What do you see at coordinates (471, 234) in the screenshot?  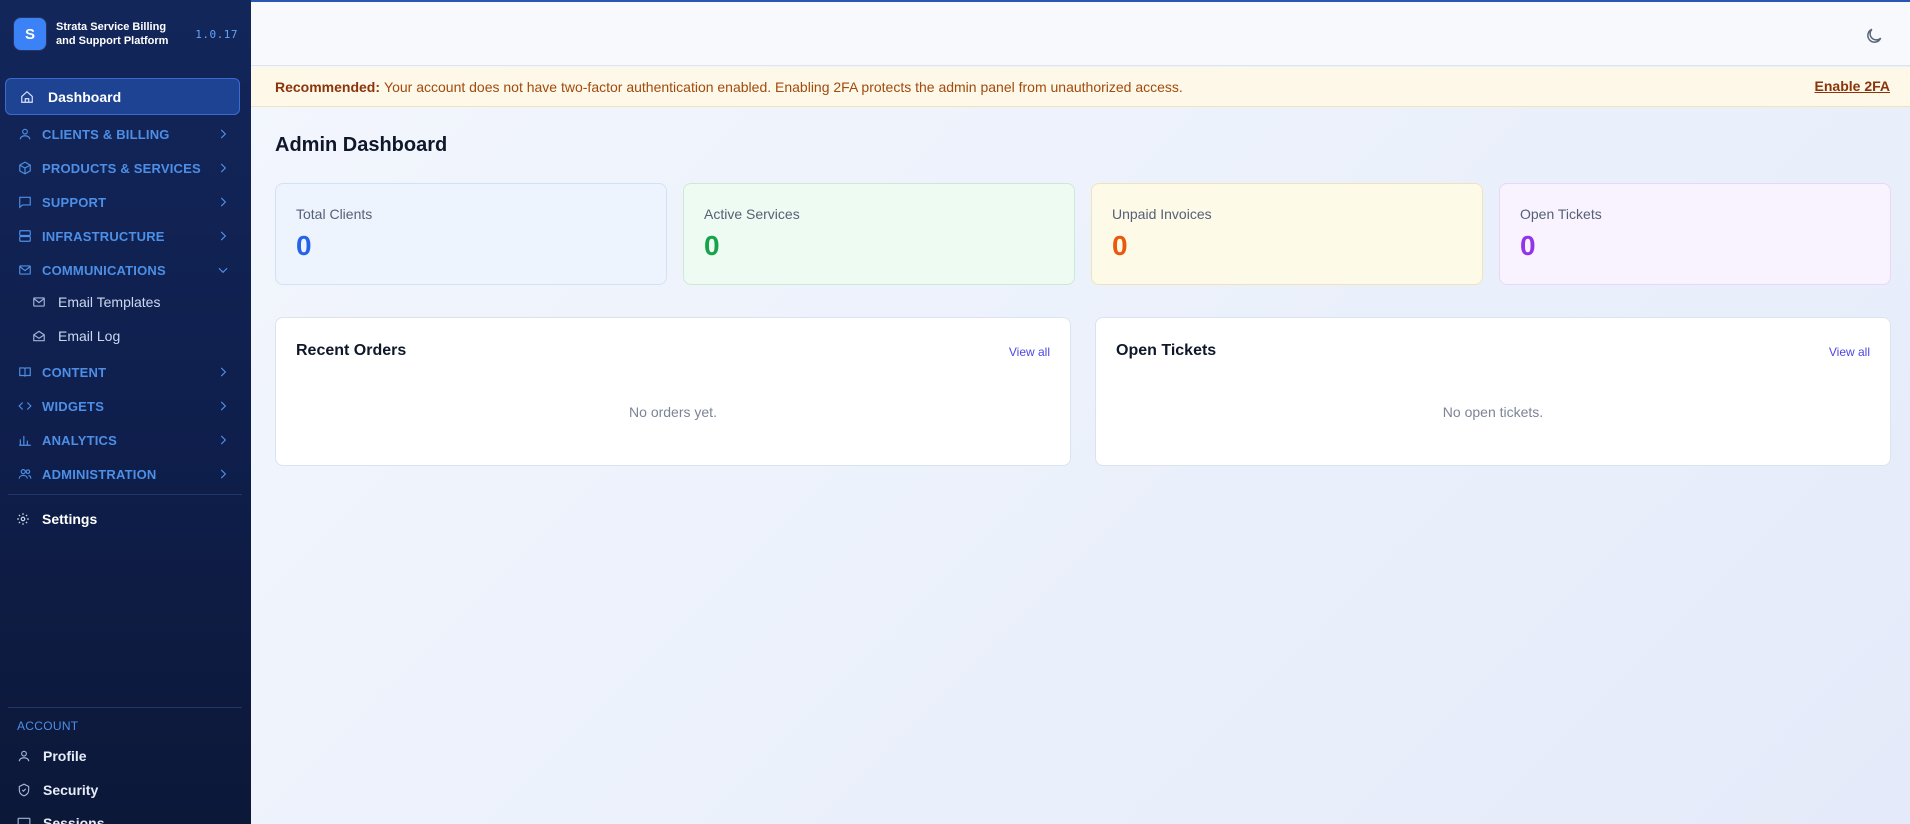 I see `stat-card-total-clients: Total Clients 0` at bounding box center [471, 234].